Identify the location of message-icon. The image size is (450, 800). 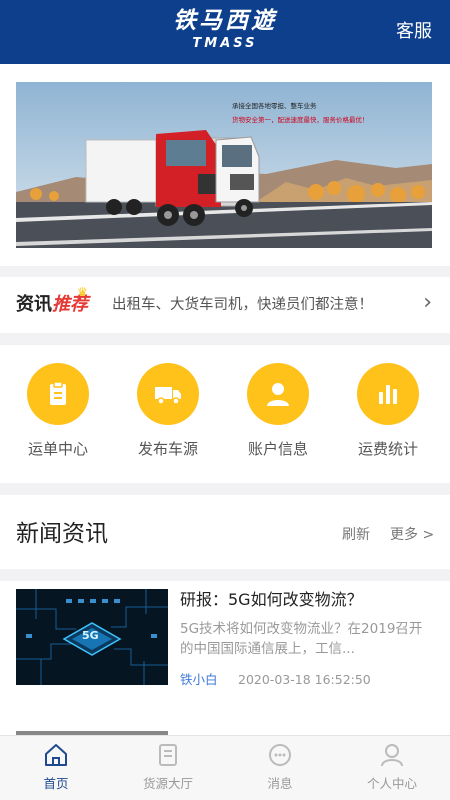
(280, 755).